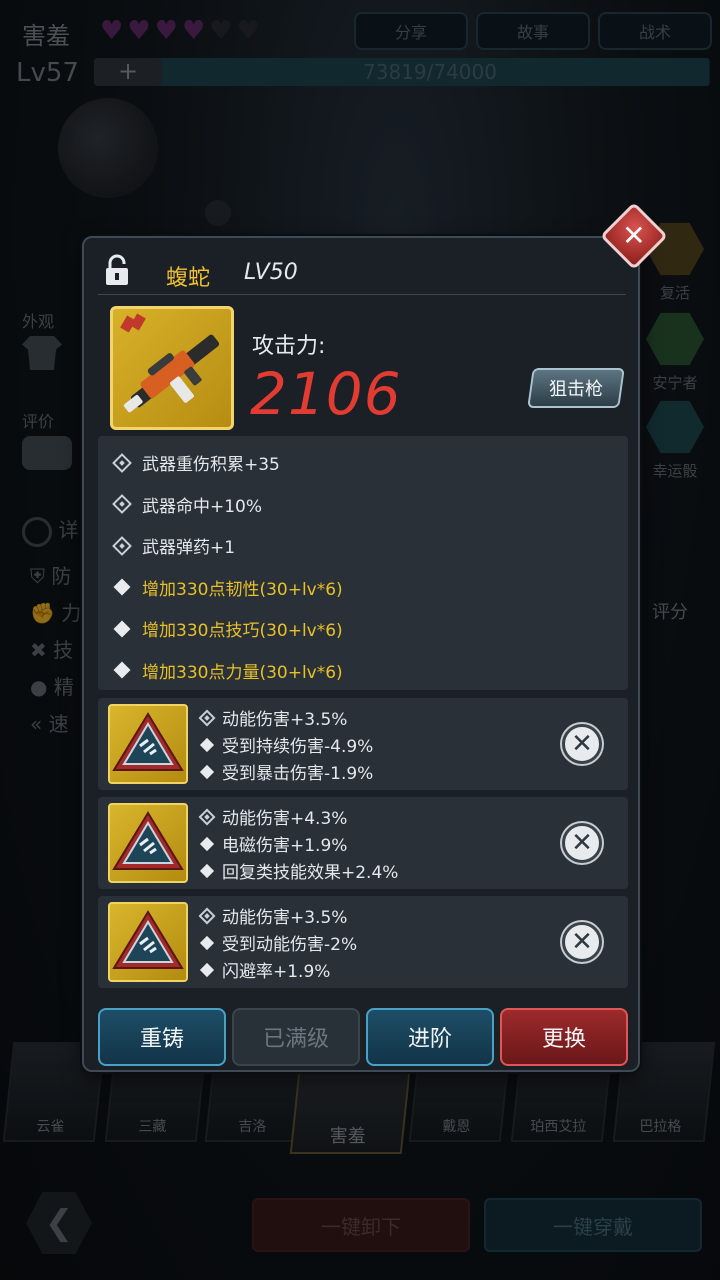  I want to click on chip-attribute-text: 受到持续伤害-4.9%, so click(298, 747).